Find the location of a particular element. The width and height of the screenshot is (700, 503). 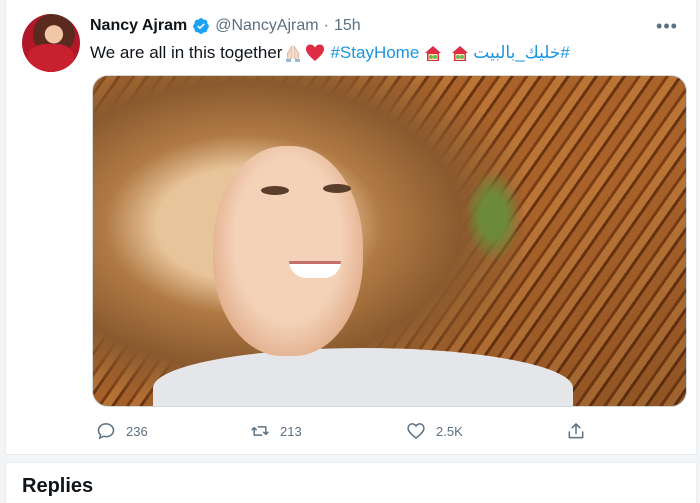

tweet-actions: 236 213 2.5K is located at coordinates (342, 431).